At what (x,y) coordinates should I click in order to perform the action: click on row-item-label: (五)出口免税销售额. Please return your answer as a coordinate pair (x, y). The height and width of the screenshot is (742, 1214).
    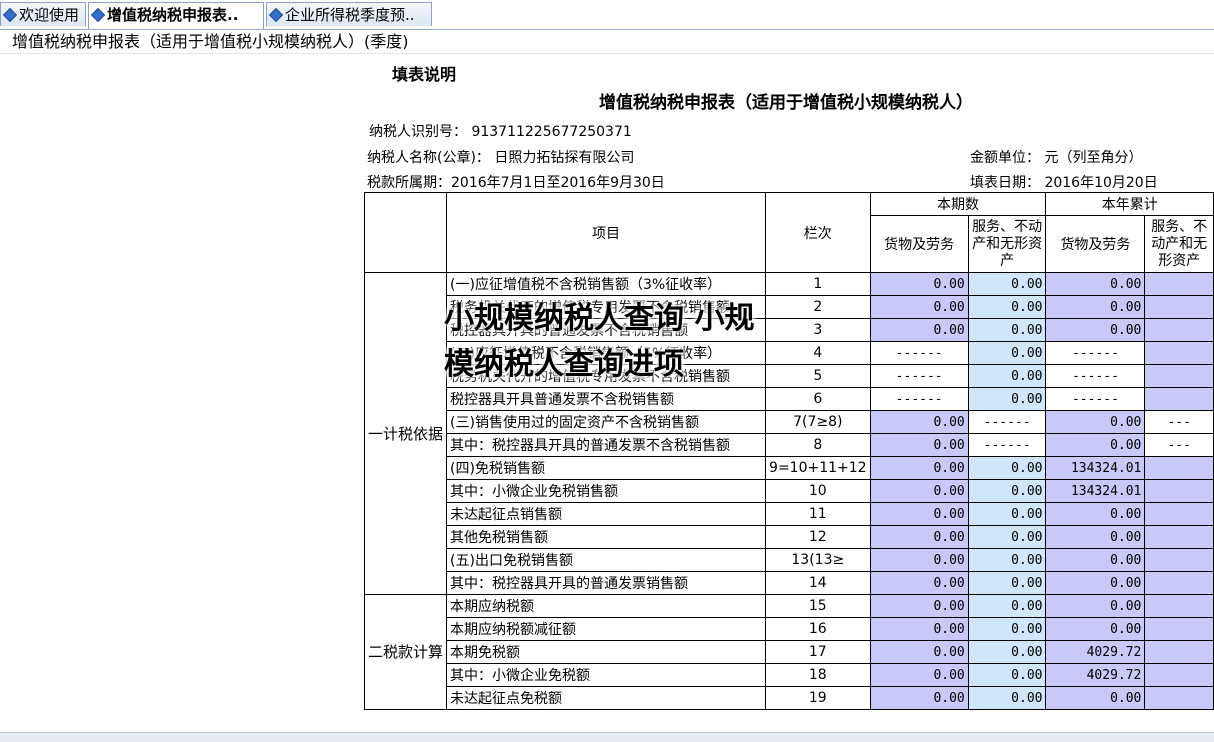
    Looking at the image, I should click on (606, 560).